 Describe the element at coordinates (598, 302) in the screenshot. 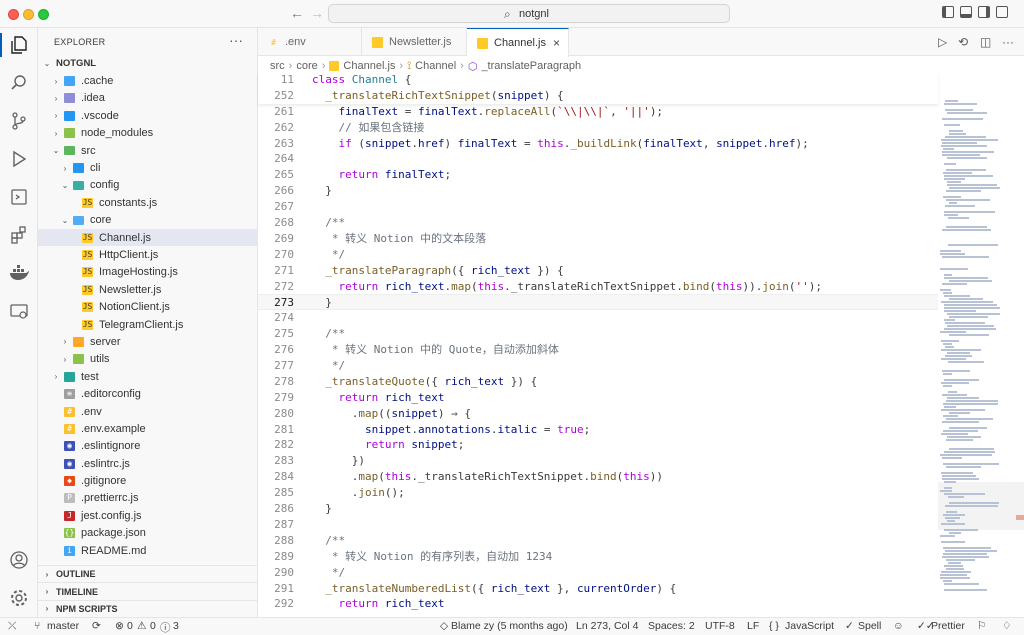

I see `code-line: 273 }` at that location.